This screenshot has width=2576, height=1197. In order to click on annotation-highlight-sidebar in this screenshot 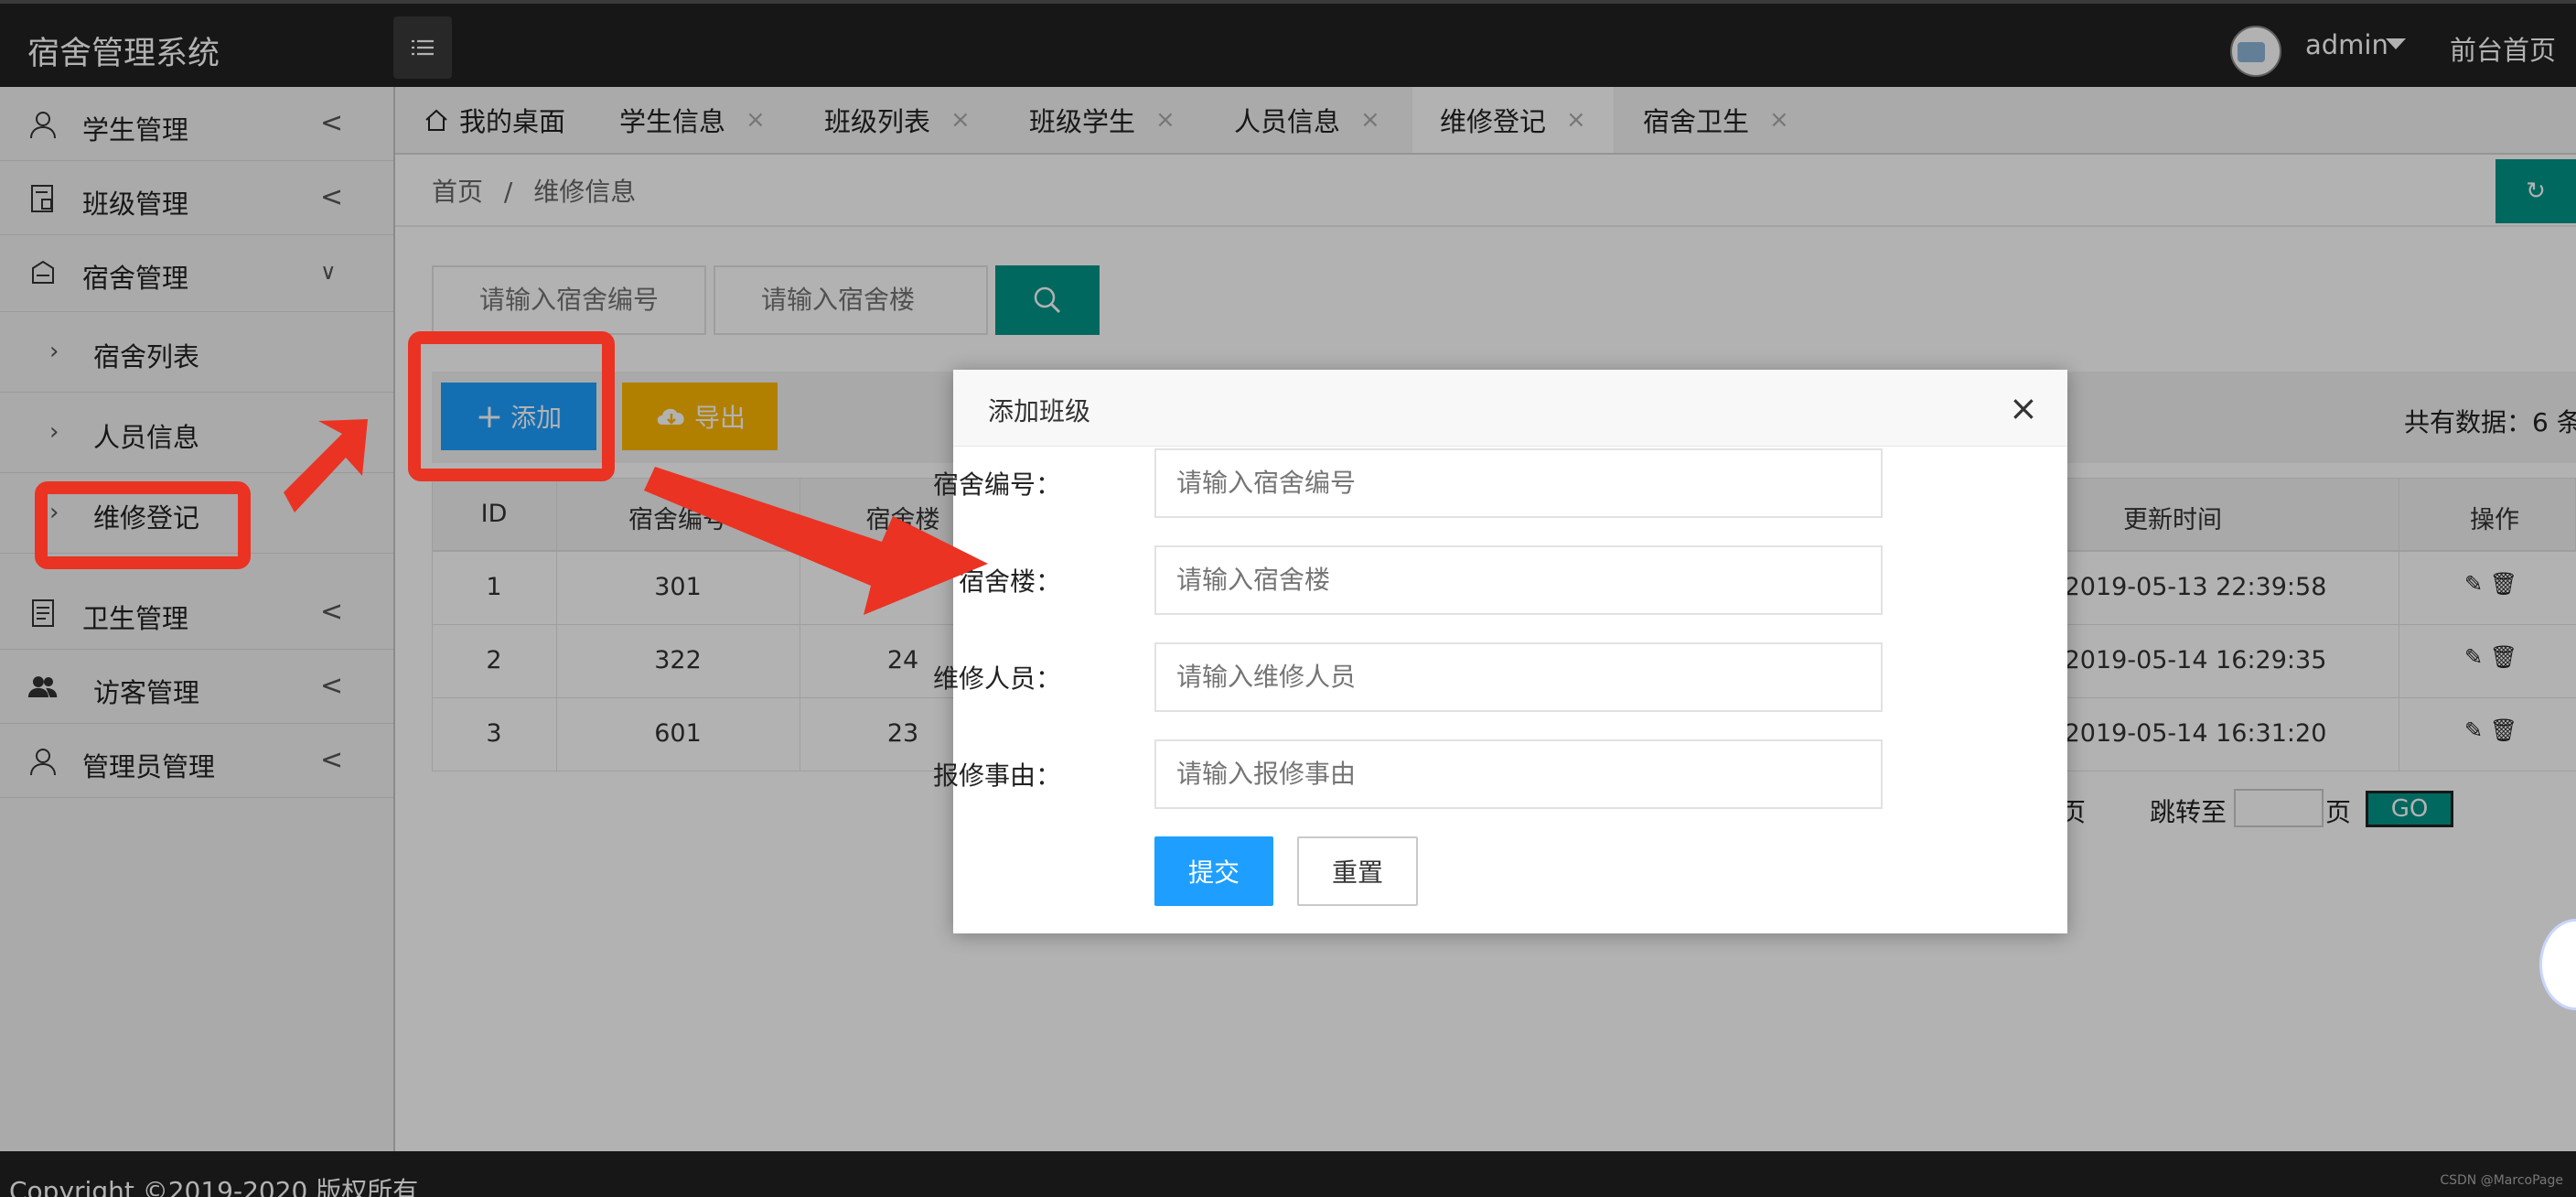, I will do `click(143, 525)`.